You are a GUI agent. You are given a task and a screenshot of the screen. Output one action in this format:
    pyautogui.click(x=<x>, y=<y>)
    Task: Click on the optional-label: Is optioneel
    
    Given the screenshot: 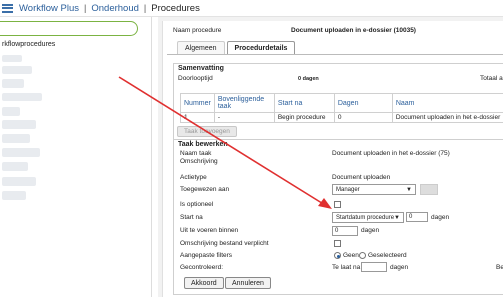 What is the action you would take?
    pyautogui.click(x=197, y=204)
    